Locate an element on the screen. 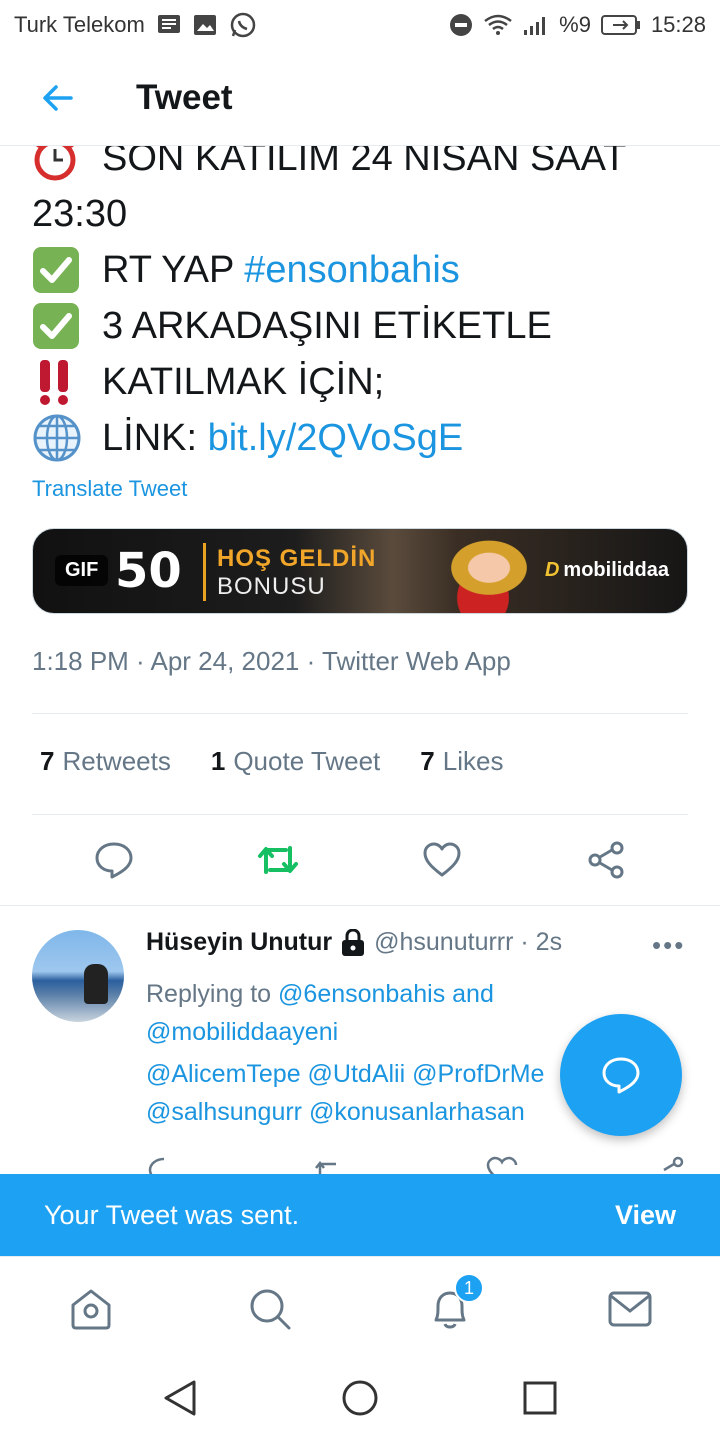 The width and height of the screenshot is (720, 1440). likes-stat: 7 Likes is located at coordinates (461, 761).